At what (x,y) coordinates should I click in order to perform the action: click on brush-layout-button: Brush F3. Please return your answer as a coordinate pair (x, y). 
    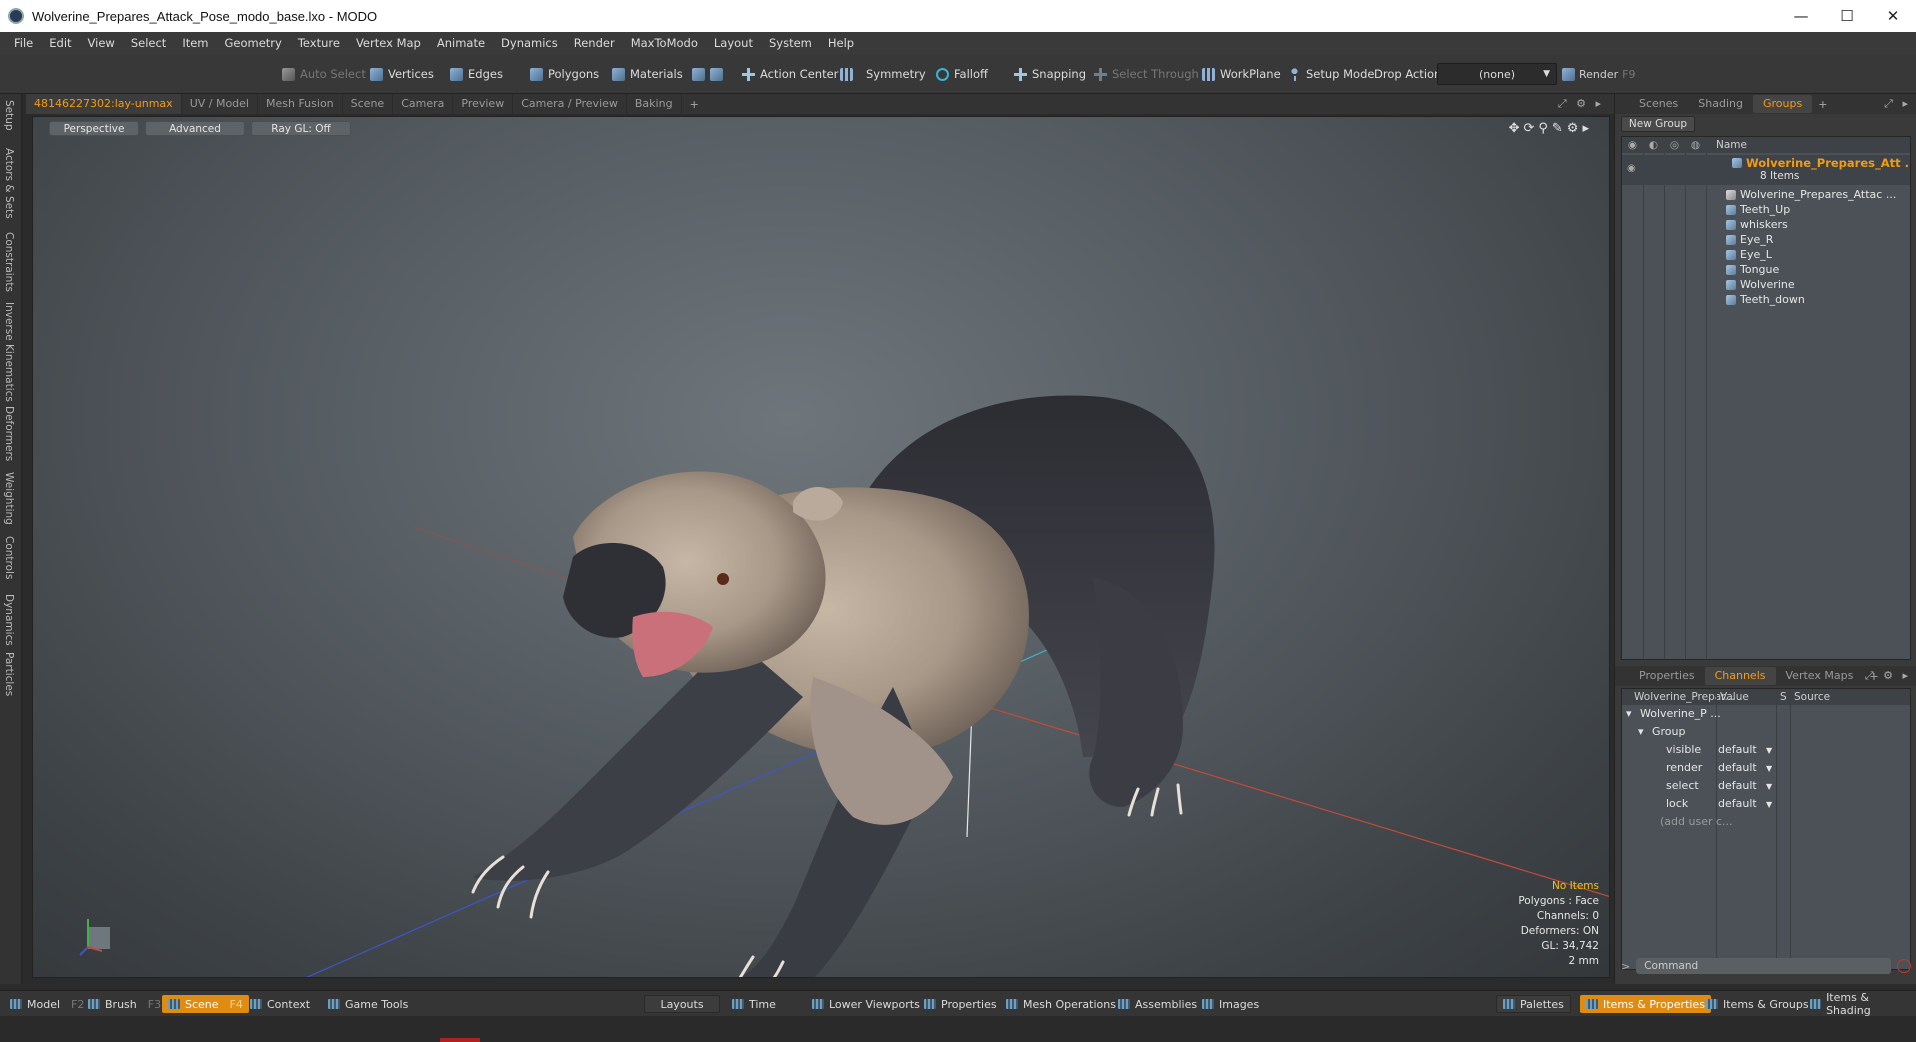
    Looking at the image, I should click on (124, 1004).